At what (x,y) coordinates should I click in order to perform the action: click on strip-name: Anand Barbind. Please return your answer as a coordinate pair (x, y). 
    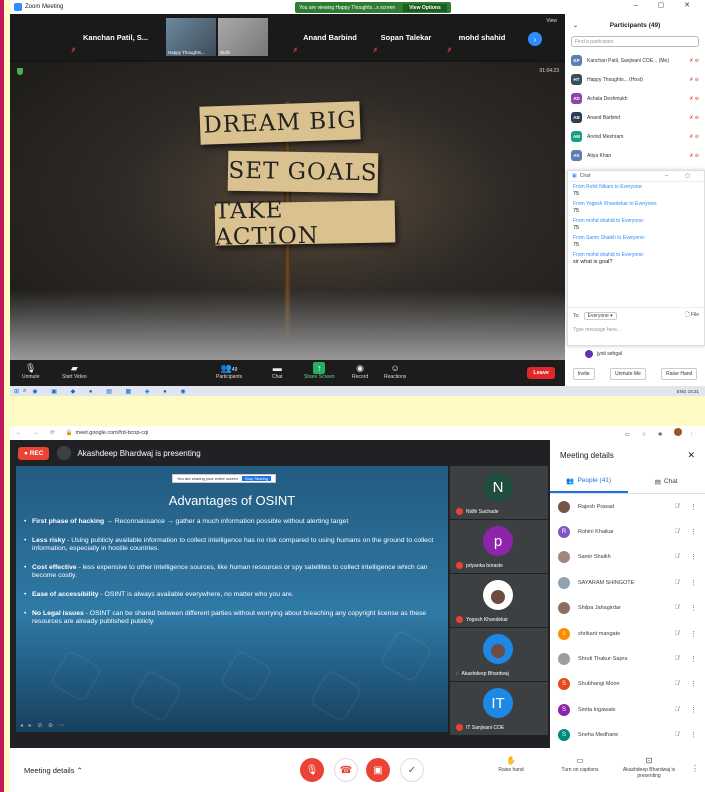
    Looking at the image, I should click on (330, 37).